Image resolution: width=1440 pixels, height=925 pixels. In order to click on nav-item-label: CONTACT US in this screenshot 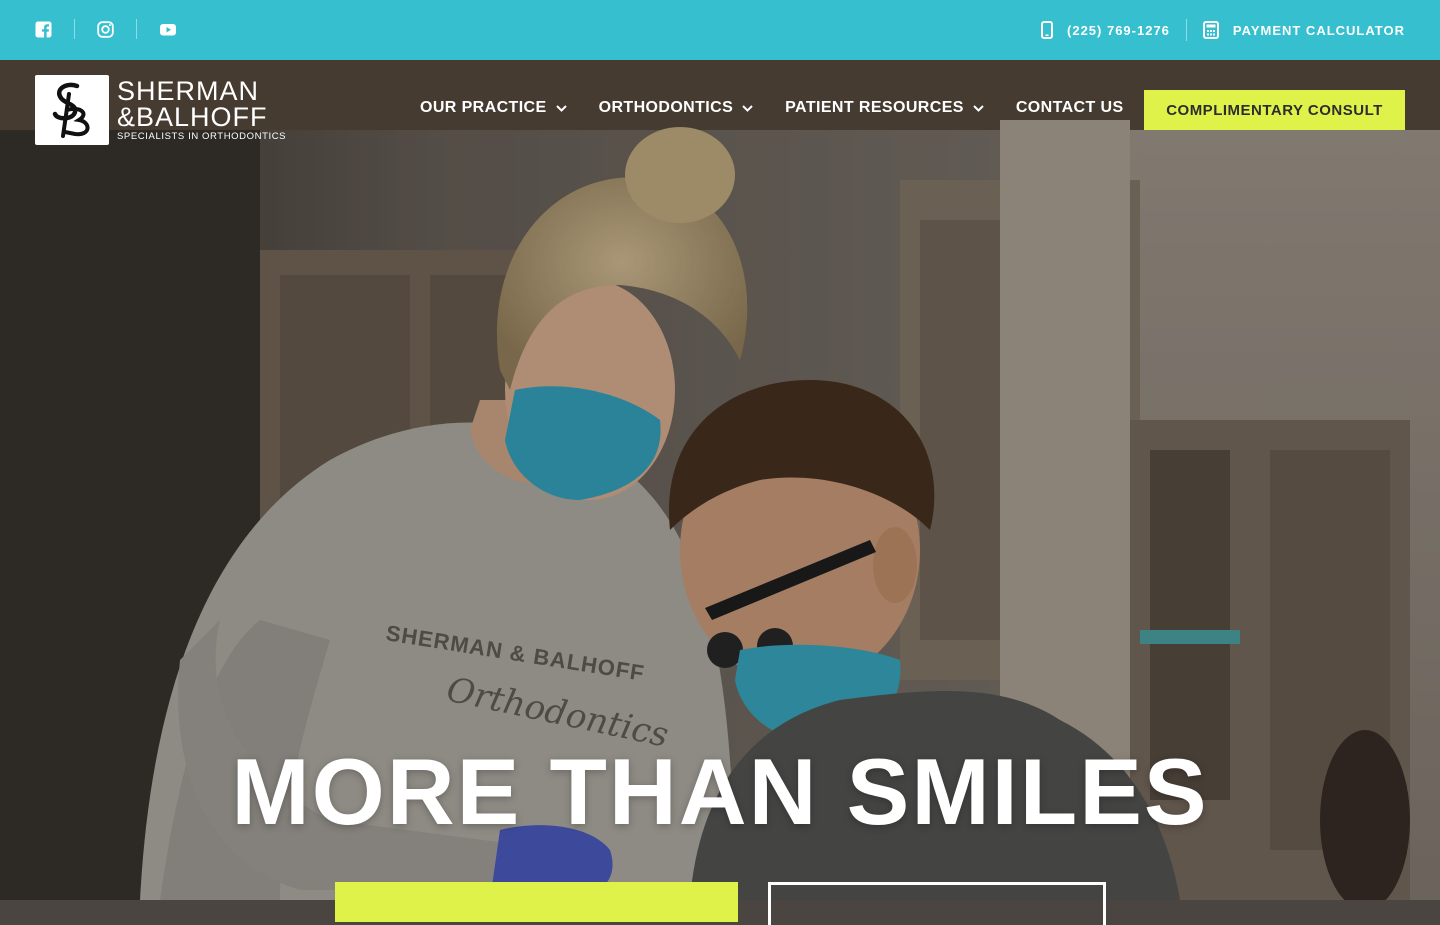, I will do `click(1069, 107)`.